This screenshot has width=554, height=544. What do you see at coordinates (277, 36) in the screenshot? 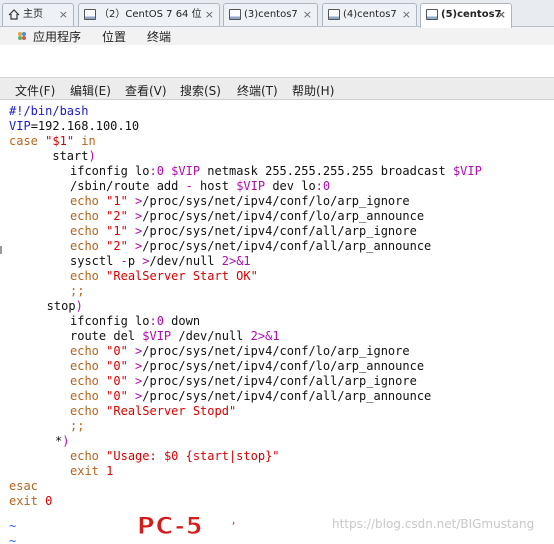
I see `gnome-top-panel: 应用程序 位置 终端` at bounding box center [277, 36].